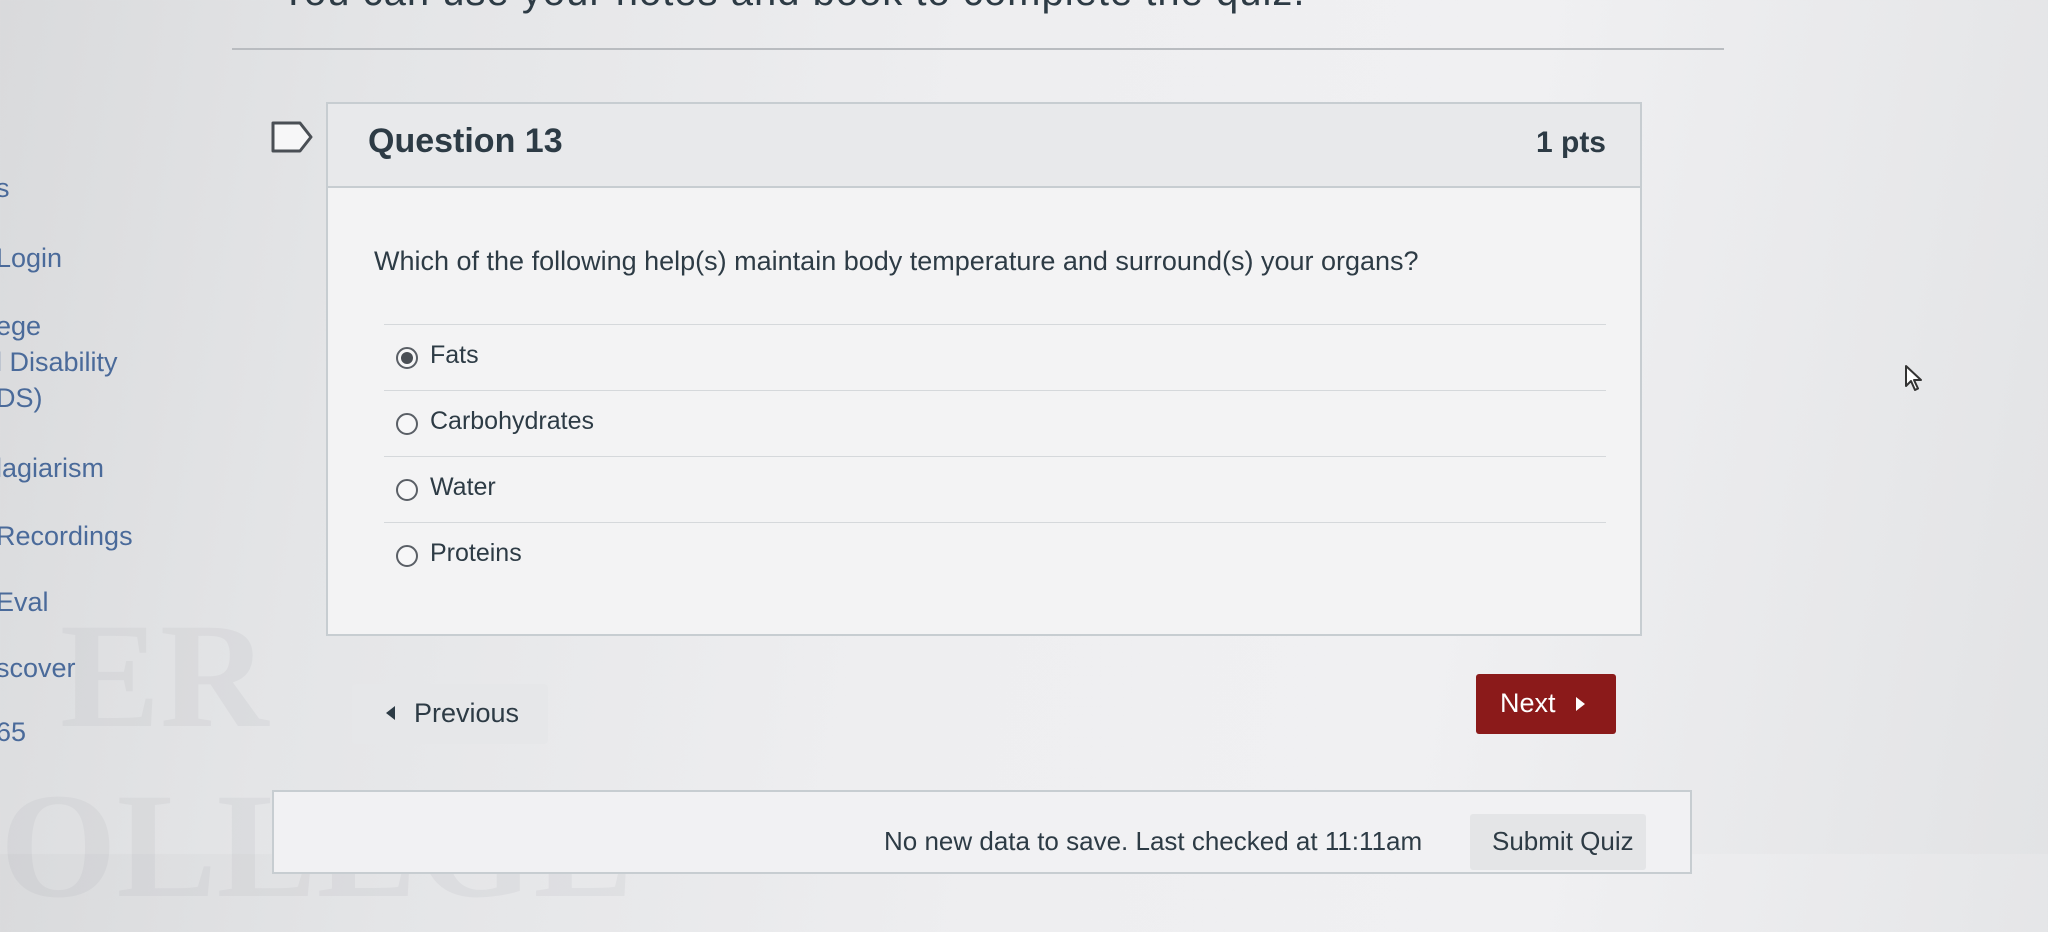  What do you see at coordinates (24, 602) in the screenshot?
I see `sidebar-item-eval: Eval` at bounding box center [24, 602].